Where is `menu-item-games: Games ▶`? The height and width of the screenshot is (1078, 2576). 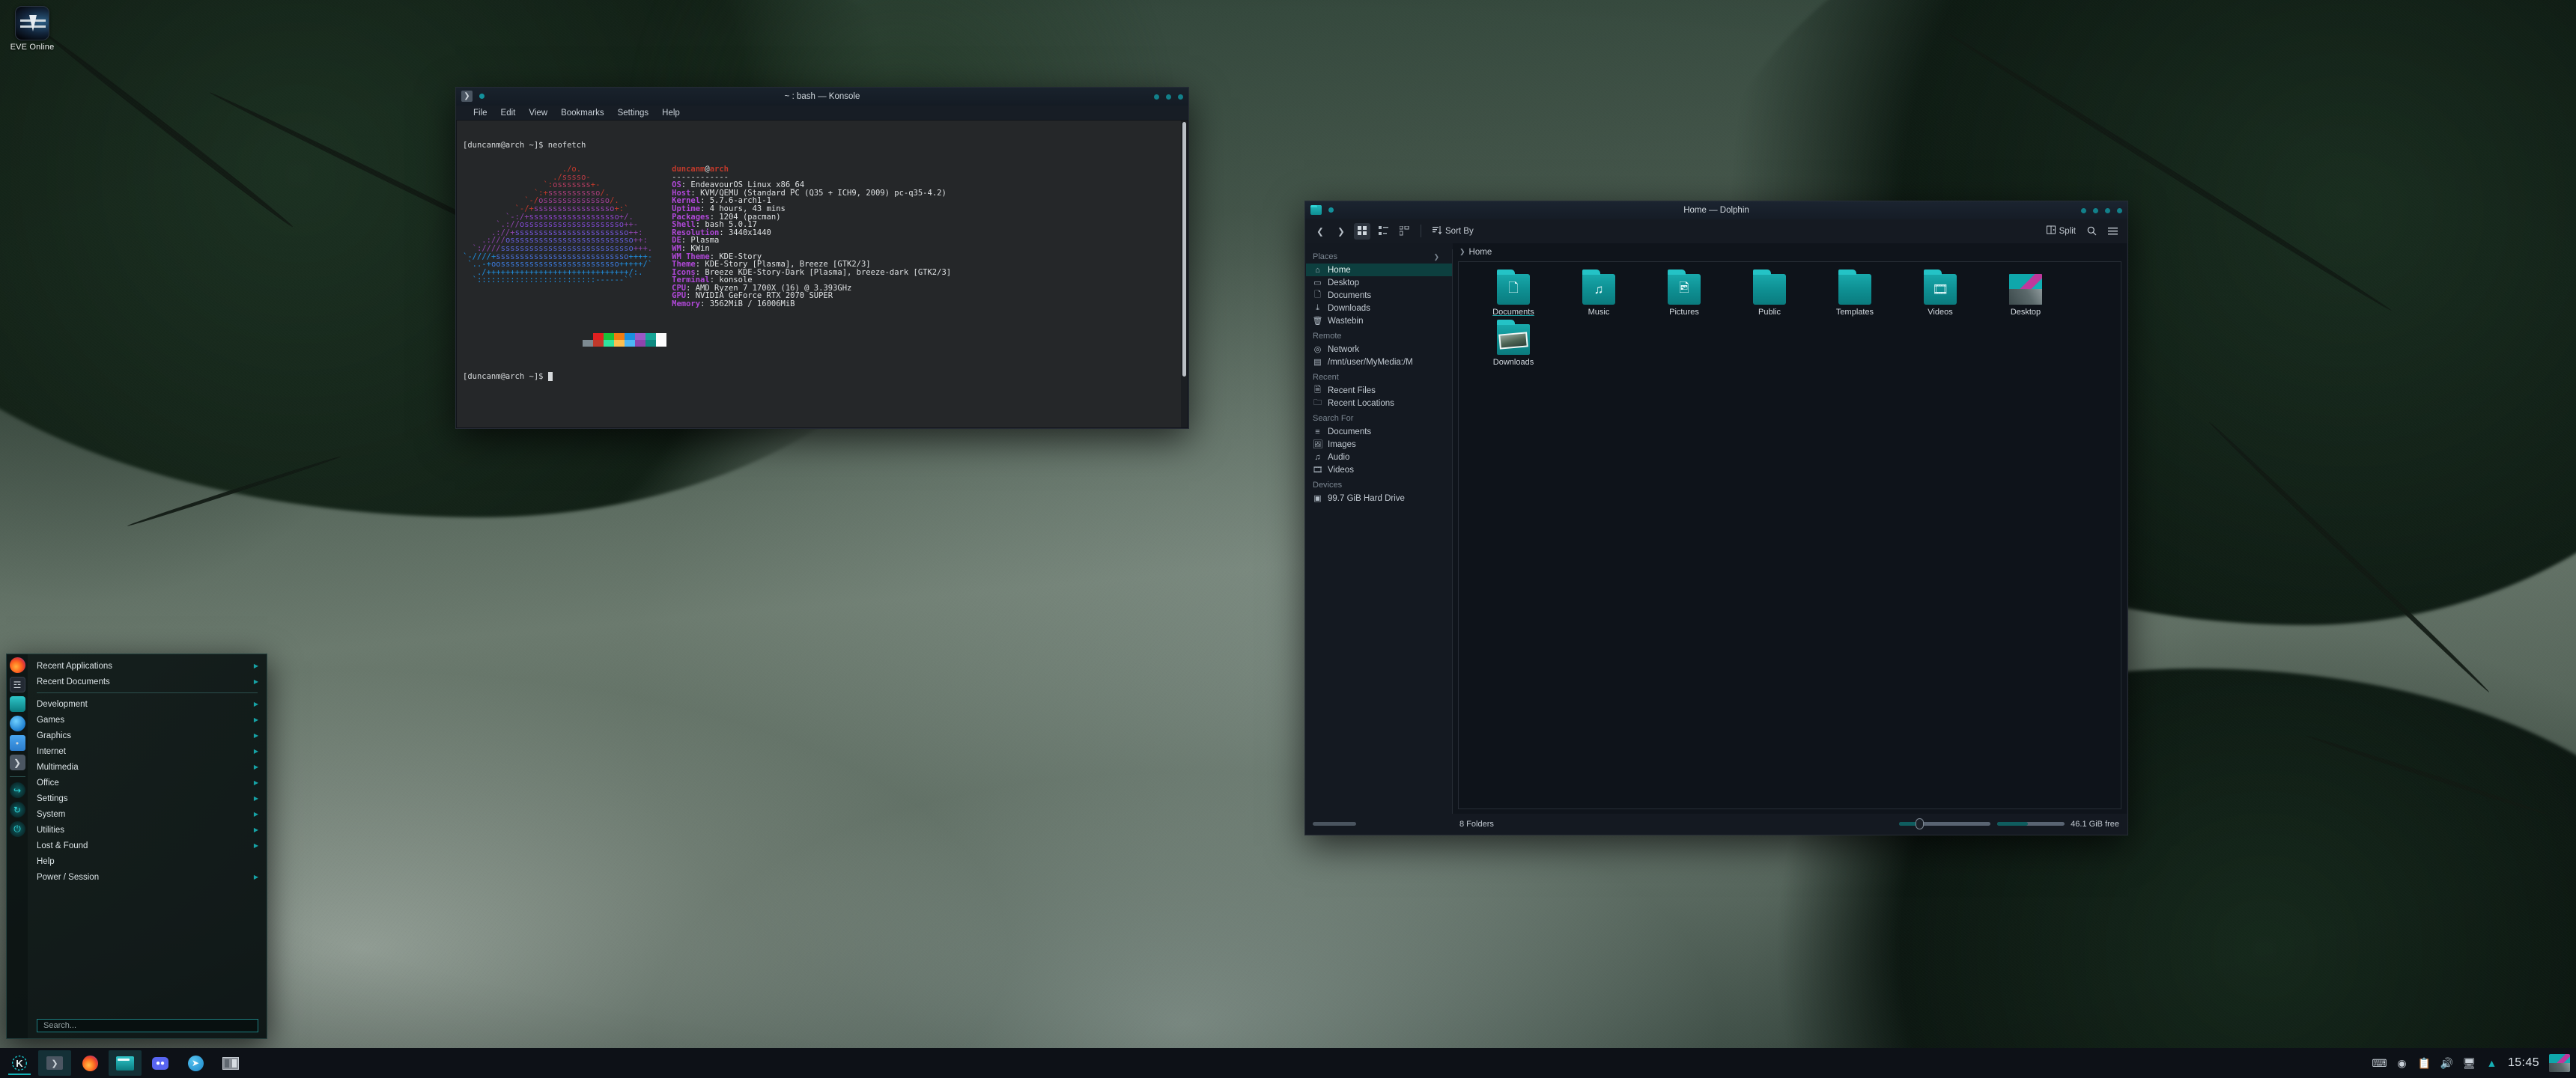
menu-item-games: Games ▶ is located at coordinates (147, 720).